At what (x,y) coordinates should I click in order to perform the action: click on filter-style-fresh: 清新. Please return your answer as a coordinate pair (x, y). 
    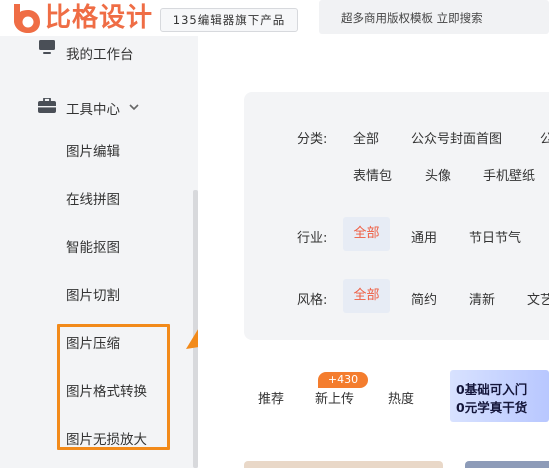
    Looking at the image, I should click on (482, 298).